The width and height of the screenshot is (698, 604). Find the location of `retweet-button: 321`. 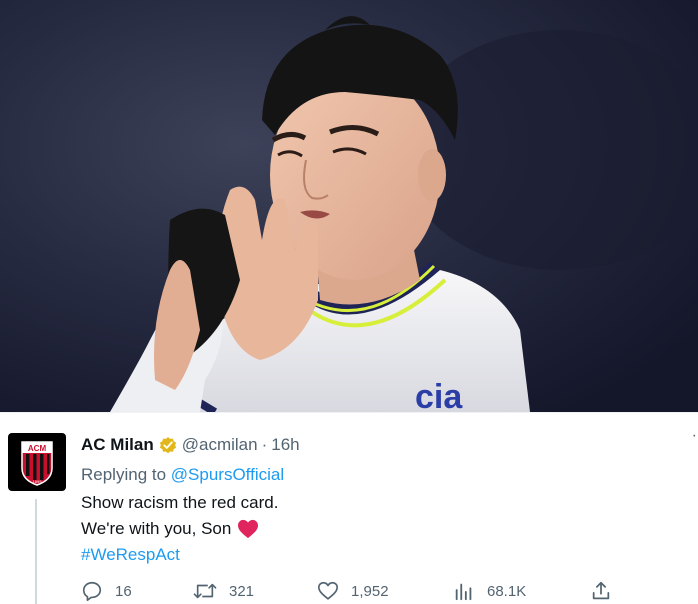

retweet-button: 321 is located at coordinates (223, 591).